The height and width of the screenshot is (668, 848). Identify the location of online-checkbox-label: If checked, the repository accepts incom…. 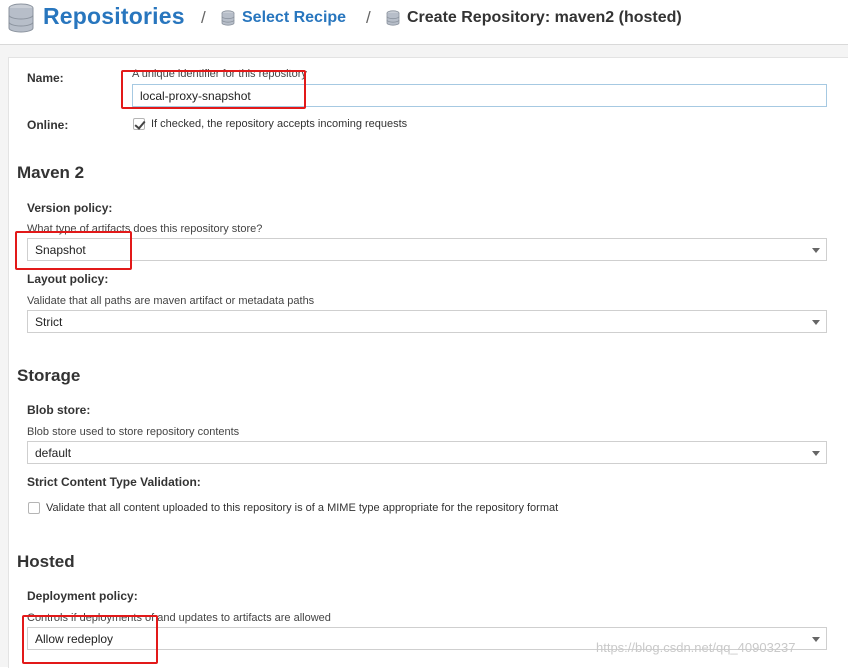
(279, 124).